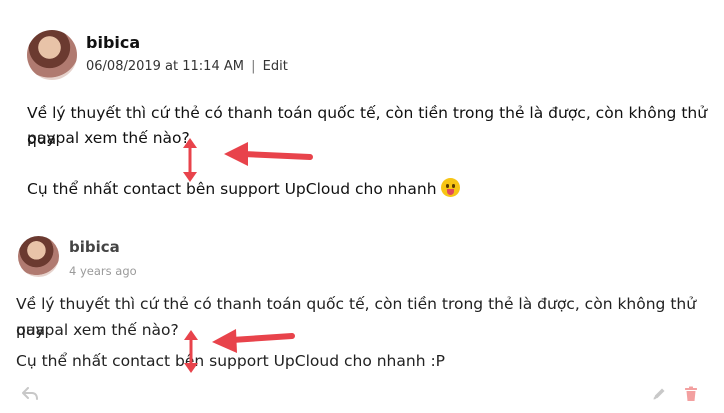 The width and height of the screenshot is (724, 413). What do you see at coordinates (450, 187) in the screenshot?
I see `stuck-out-tongue-emoji-icon` at bounding box center [450, 187].